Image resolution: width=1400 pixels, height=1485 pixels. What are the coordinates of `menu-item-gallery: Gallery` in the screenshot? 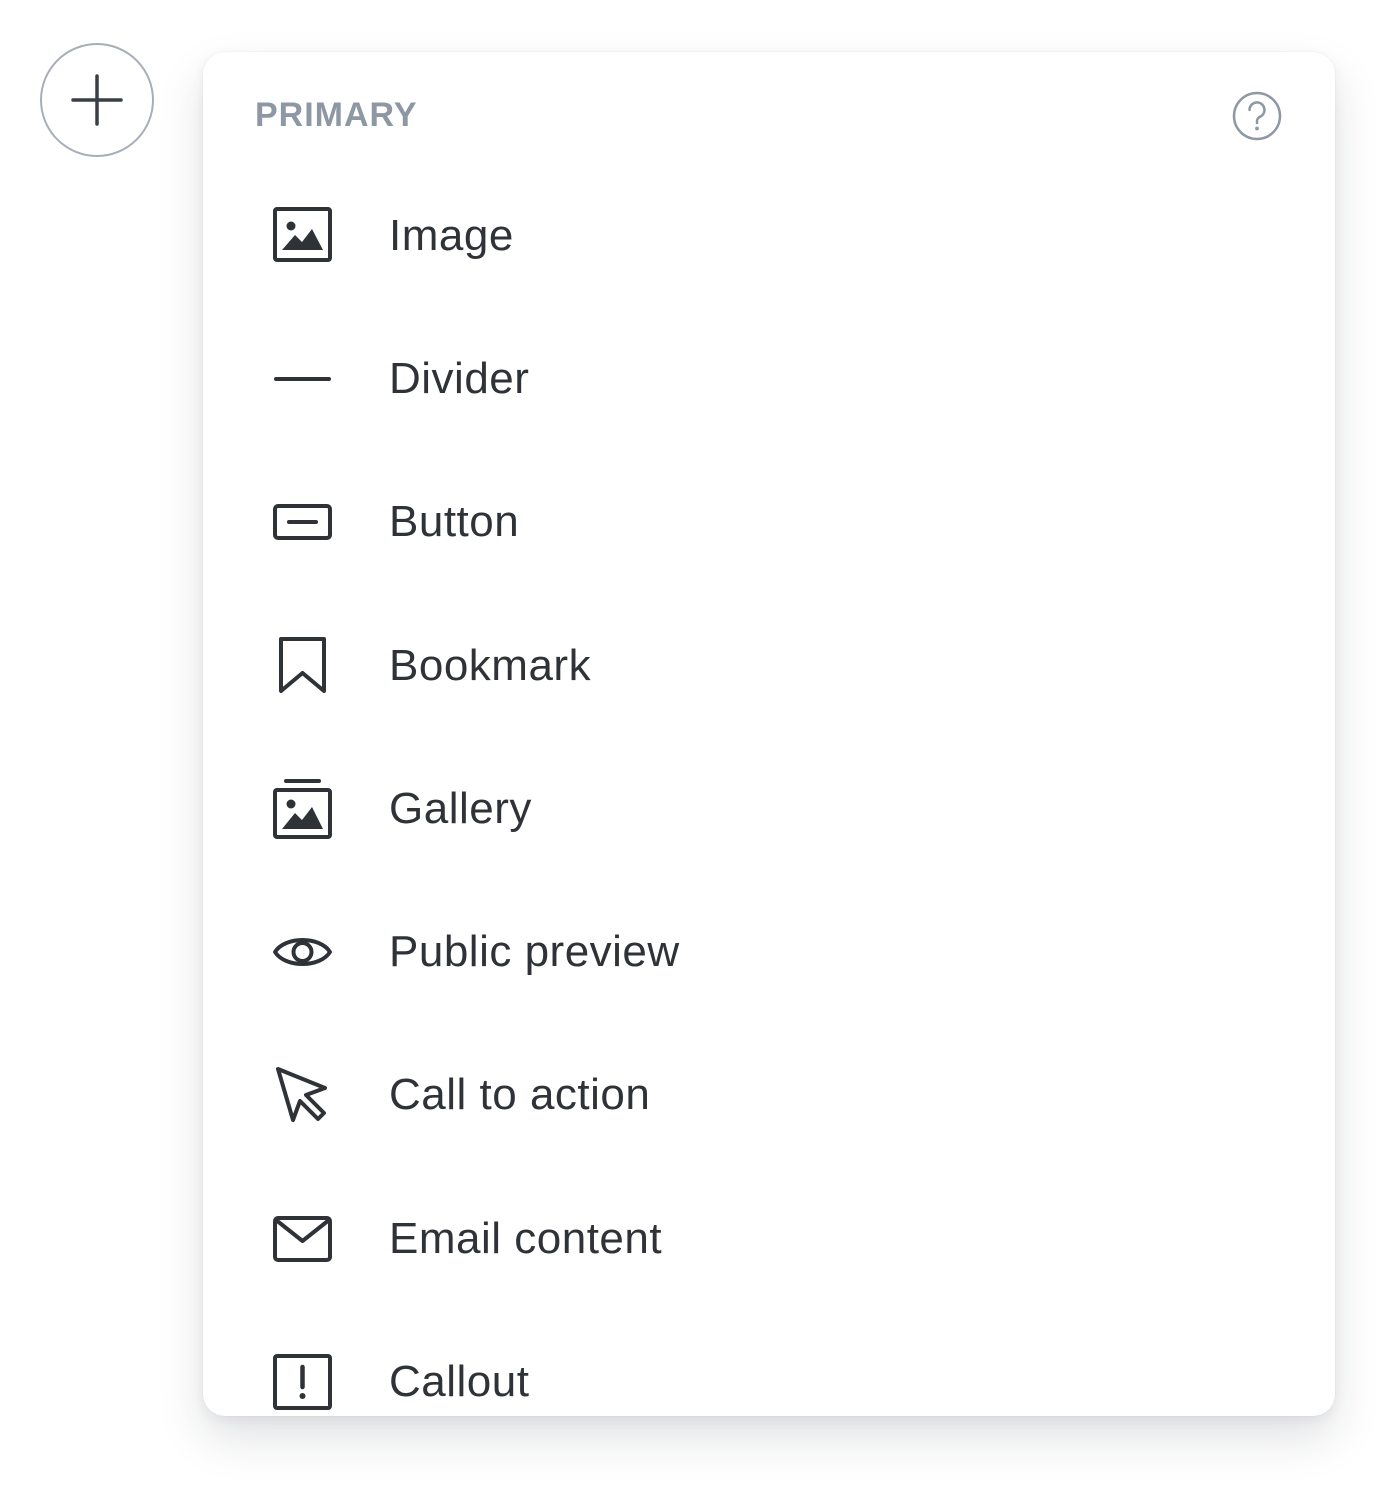 It's located at (769, 808).